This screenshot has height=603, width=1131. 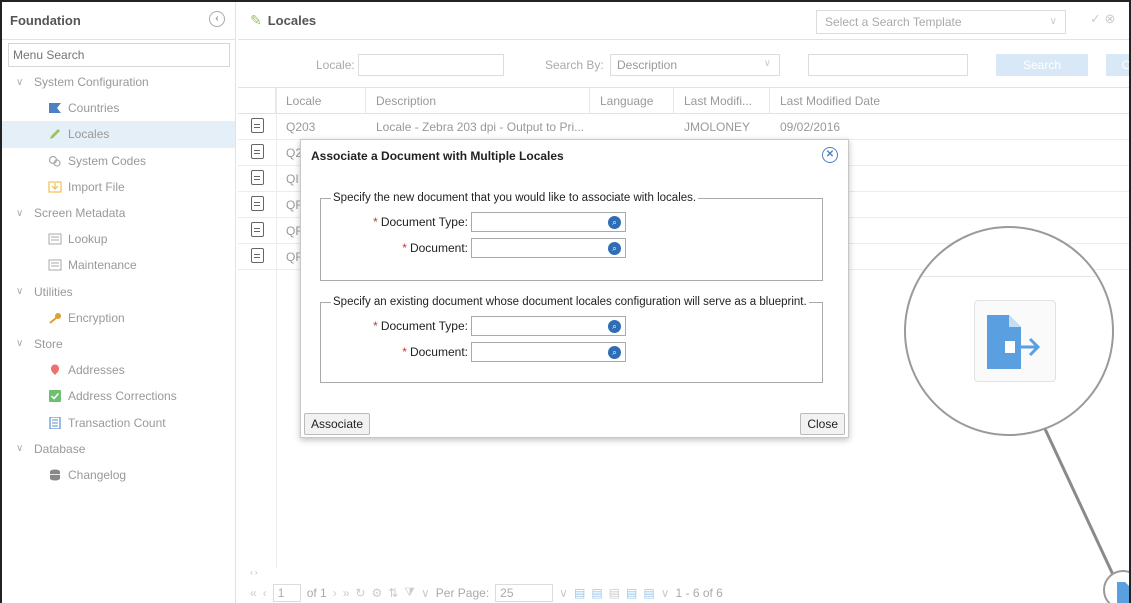 What do you see at coordinates (253, 593) in the screenshot?
I see `first-page-icon: «` at bounding box center [253, 593].